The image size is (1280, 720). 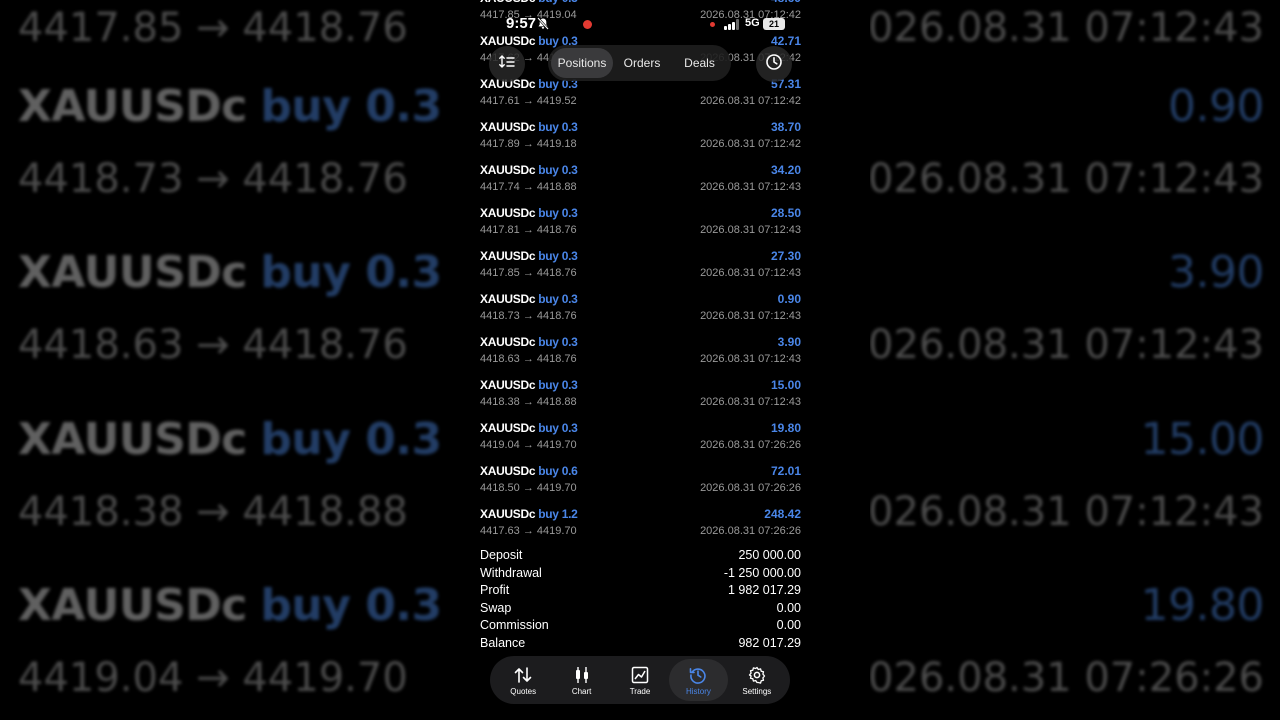 What do you see at coordinates (785, 127) in the screenshot?
I see `deal-profit: 38.70` at bounding box center [785, 127].